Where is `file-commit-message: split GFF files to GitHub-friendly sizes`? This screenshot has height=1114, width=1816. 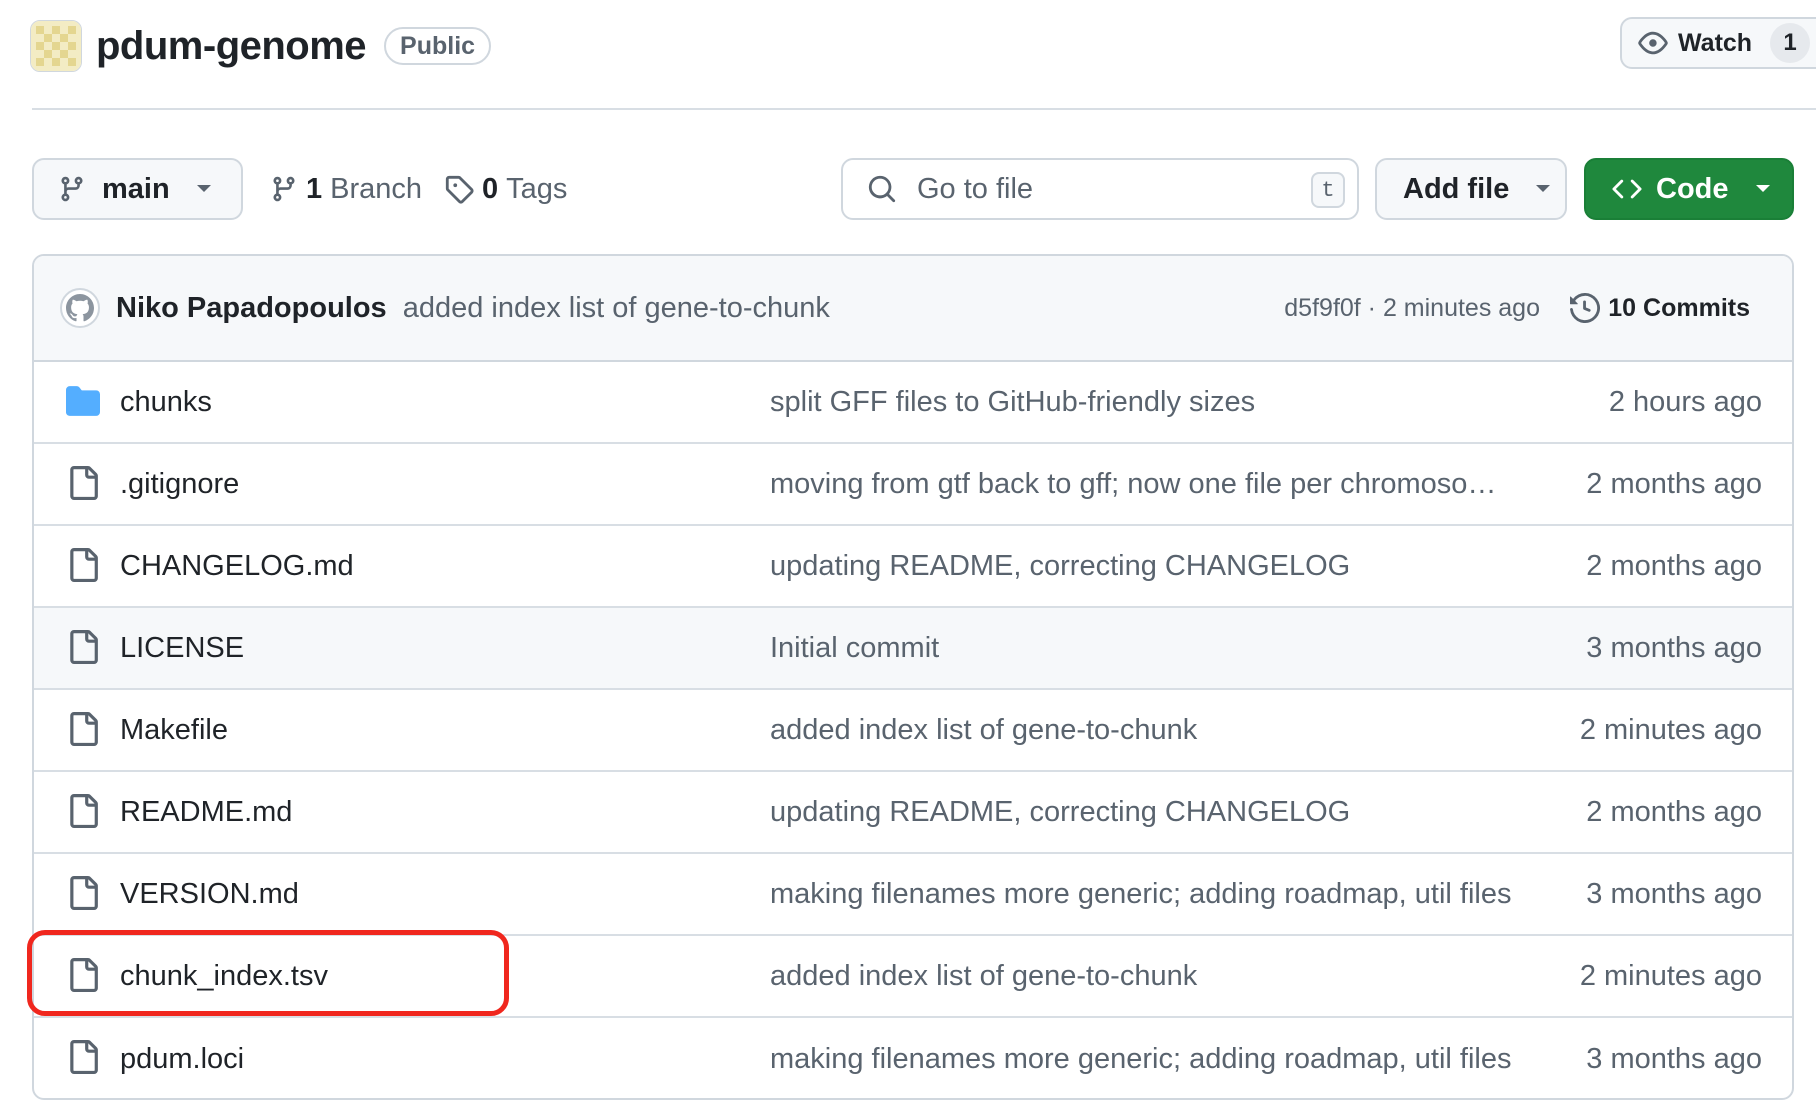
file-commit-message: split GFF files to GitHub-friendly sizes is located at coordinates (1012, 402).